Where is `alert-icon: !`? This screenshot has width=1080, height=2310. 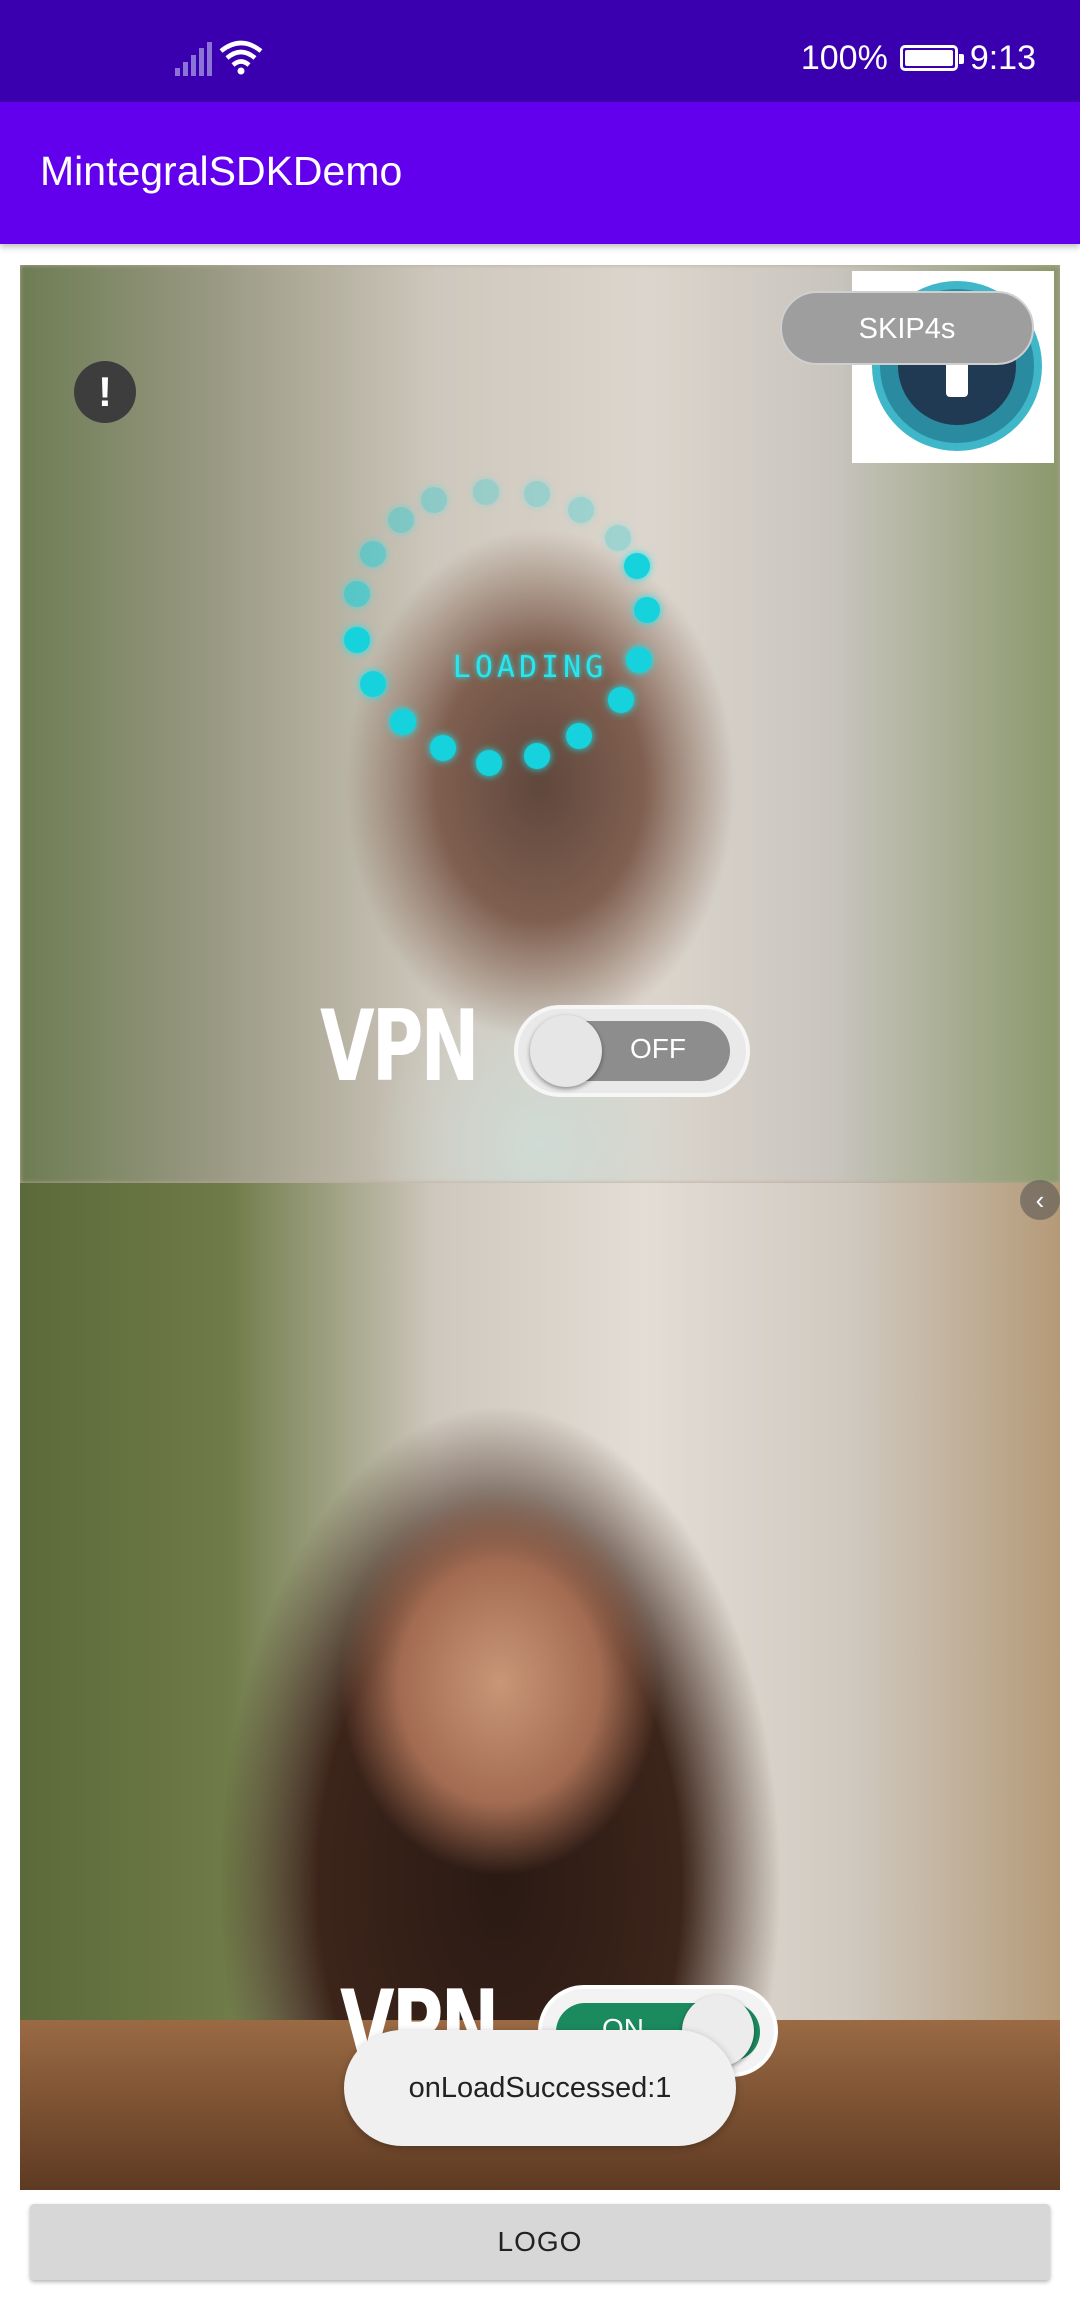
alert-icon: ! is located at coordinates (105, 392).